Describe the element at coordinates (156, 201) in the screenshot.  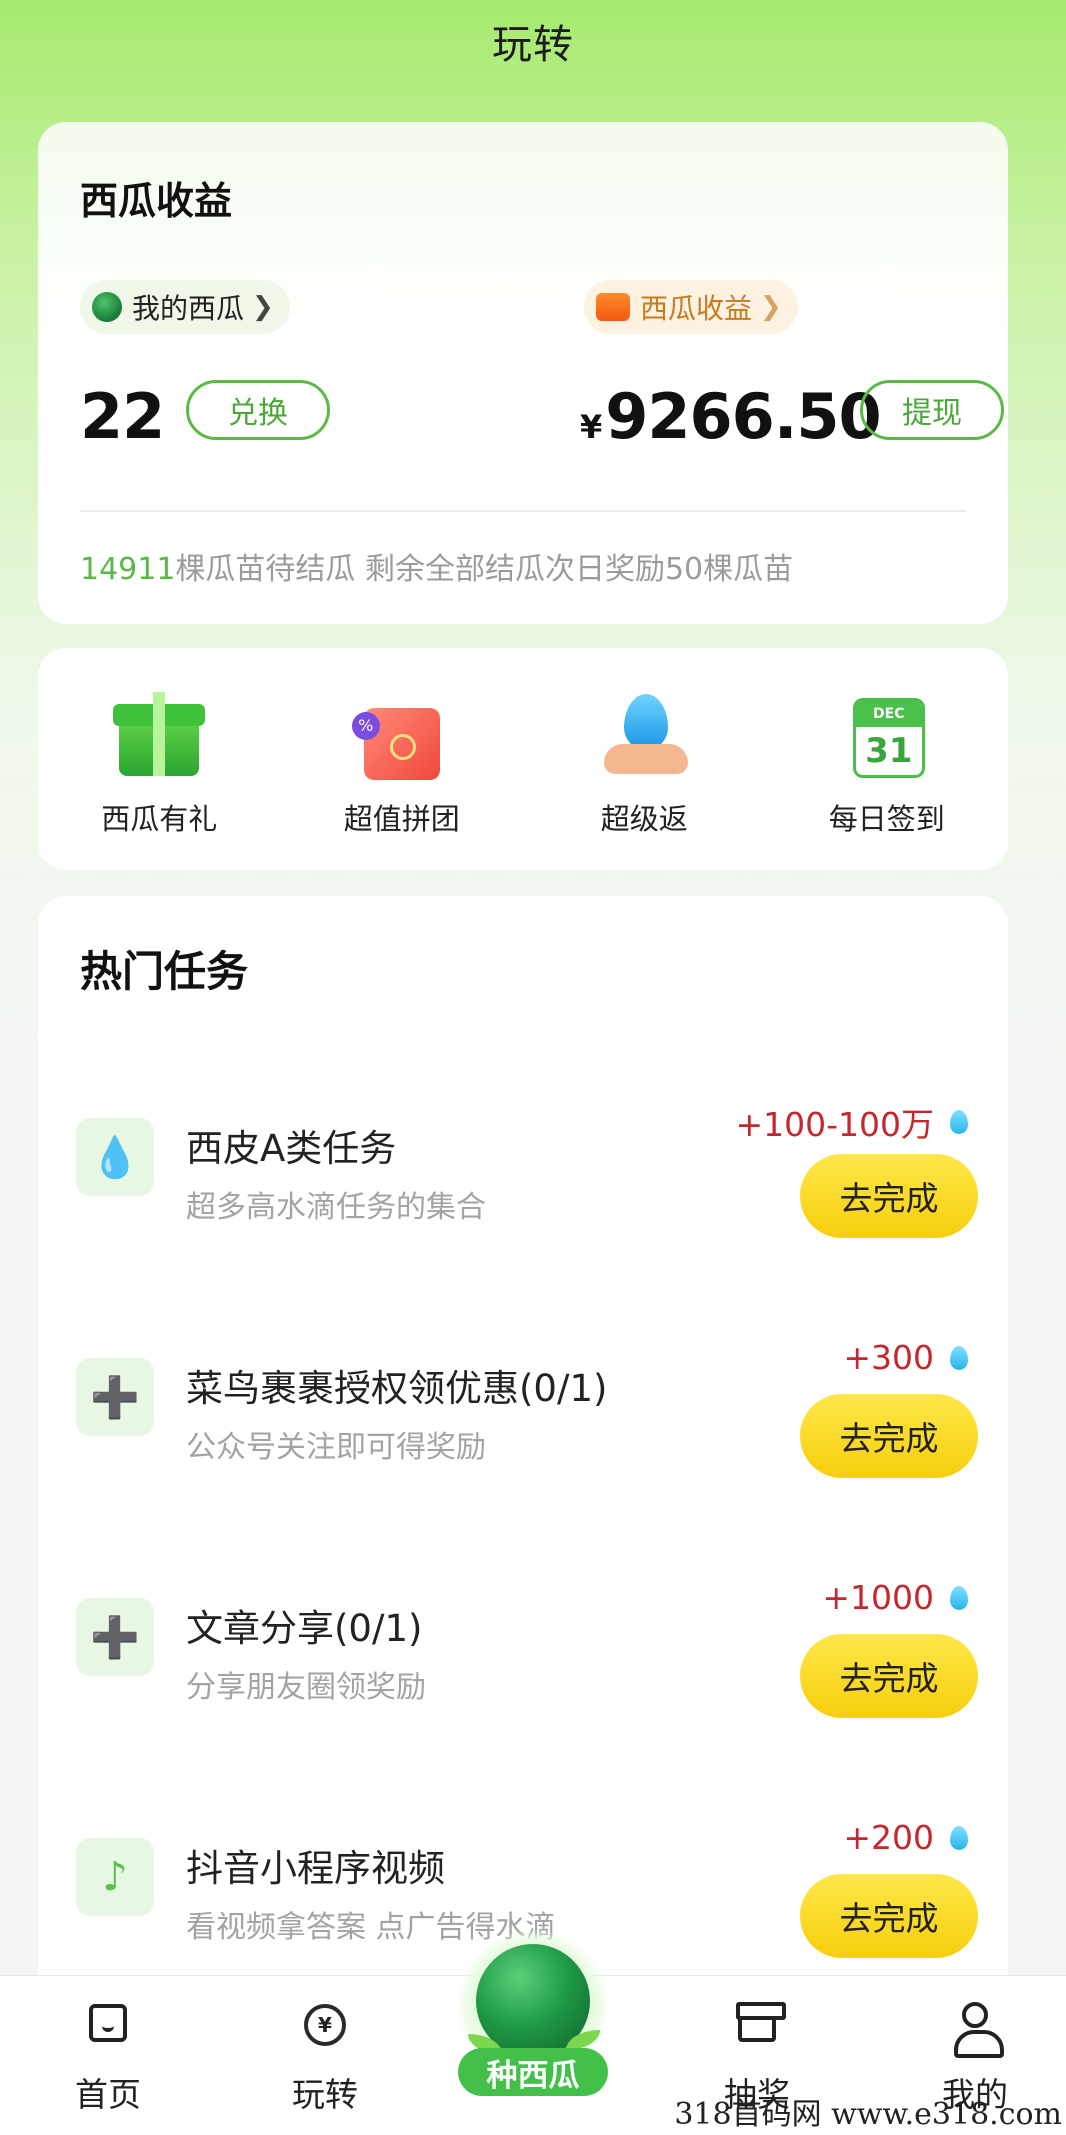
I see `earnings-title: 西瓜收益` at that location.